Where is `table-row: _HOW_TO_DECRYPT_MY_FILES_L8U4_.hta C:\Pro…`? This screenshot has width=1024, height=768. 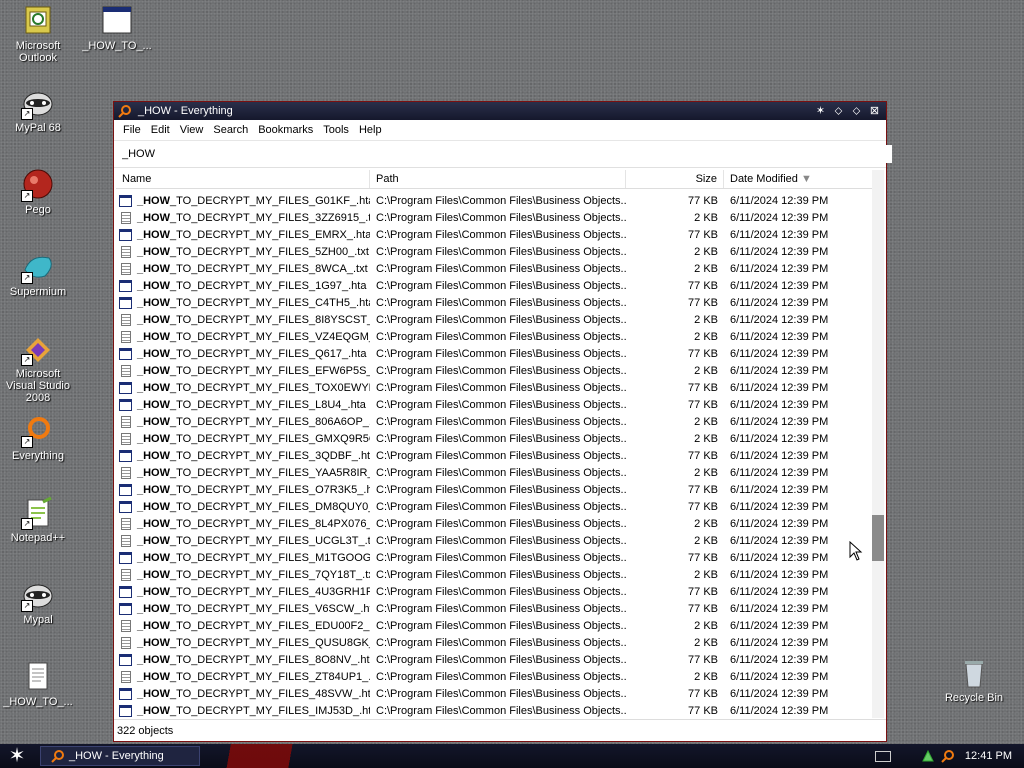
table-row: _HOW_TO_DECRYPT_MY_FILES_L8U4_.hta C:\Pro… is located at coordinates (496, 404).